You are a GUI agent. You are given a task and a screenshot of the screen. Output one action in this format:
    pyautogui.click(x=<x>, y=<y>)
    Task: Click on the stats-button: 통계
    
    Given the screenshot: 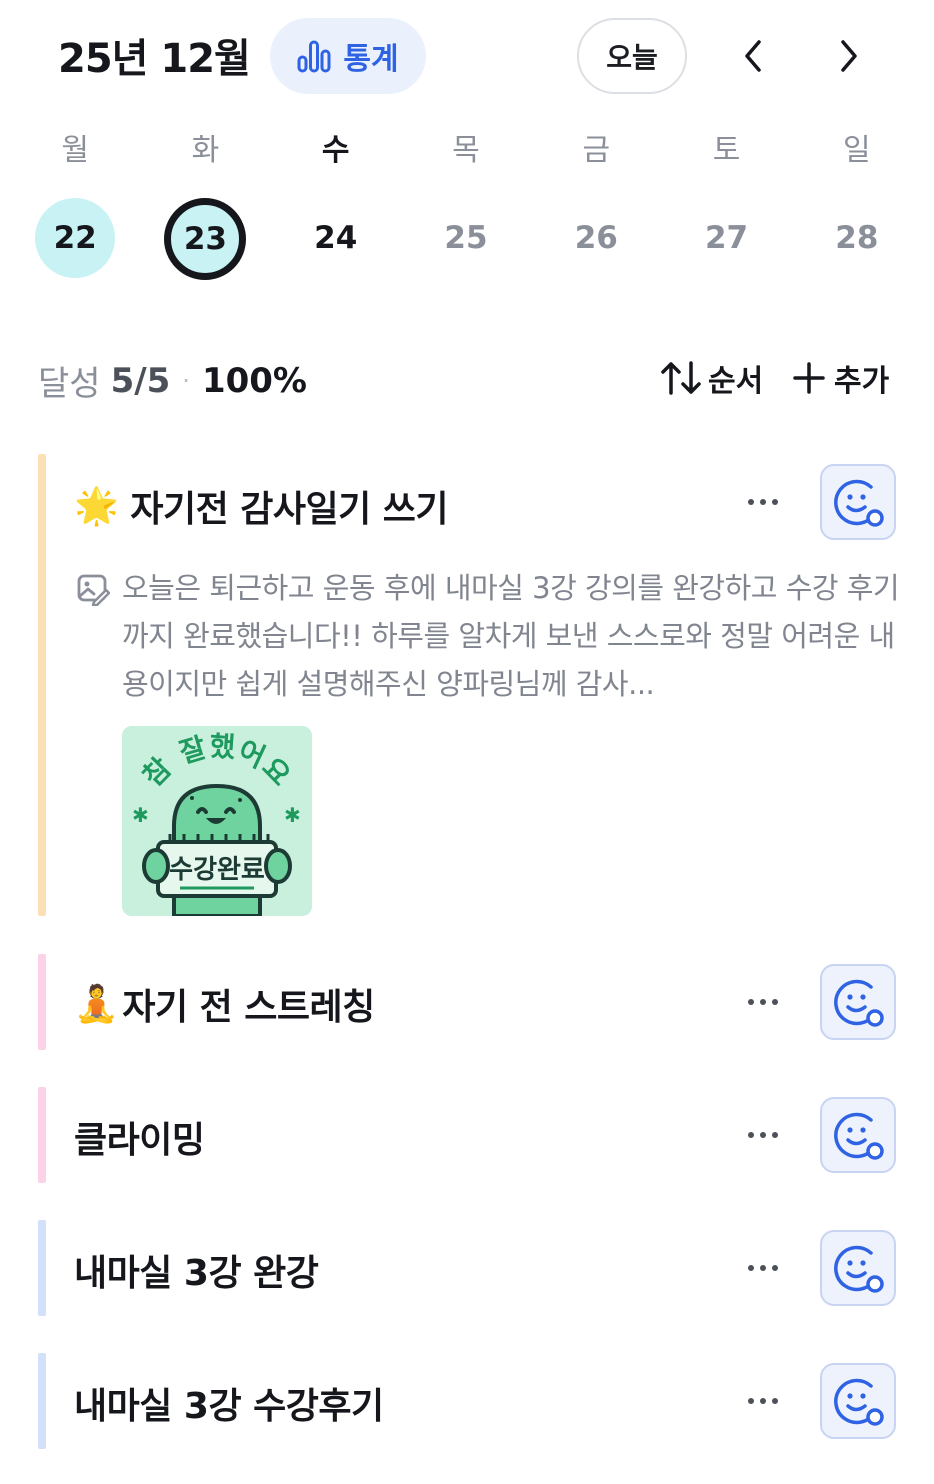 What is the action you would take?
    pyautogui.click(x=348, y=56)
    